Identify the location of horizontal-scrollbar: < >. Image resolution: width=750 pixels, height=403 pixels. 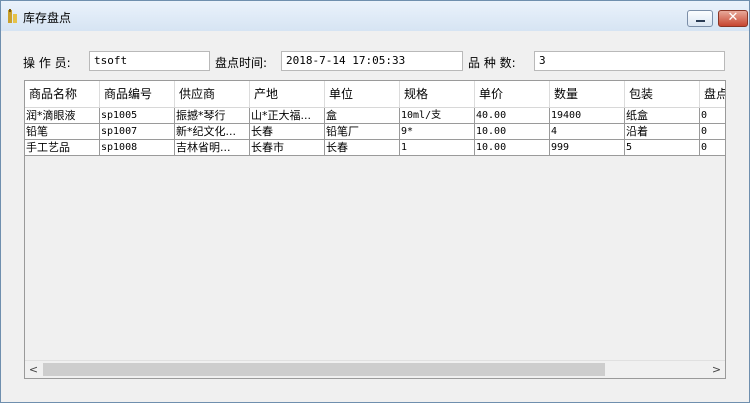
(375, 369).